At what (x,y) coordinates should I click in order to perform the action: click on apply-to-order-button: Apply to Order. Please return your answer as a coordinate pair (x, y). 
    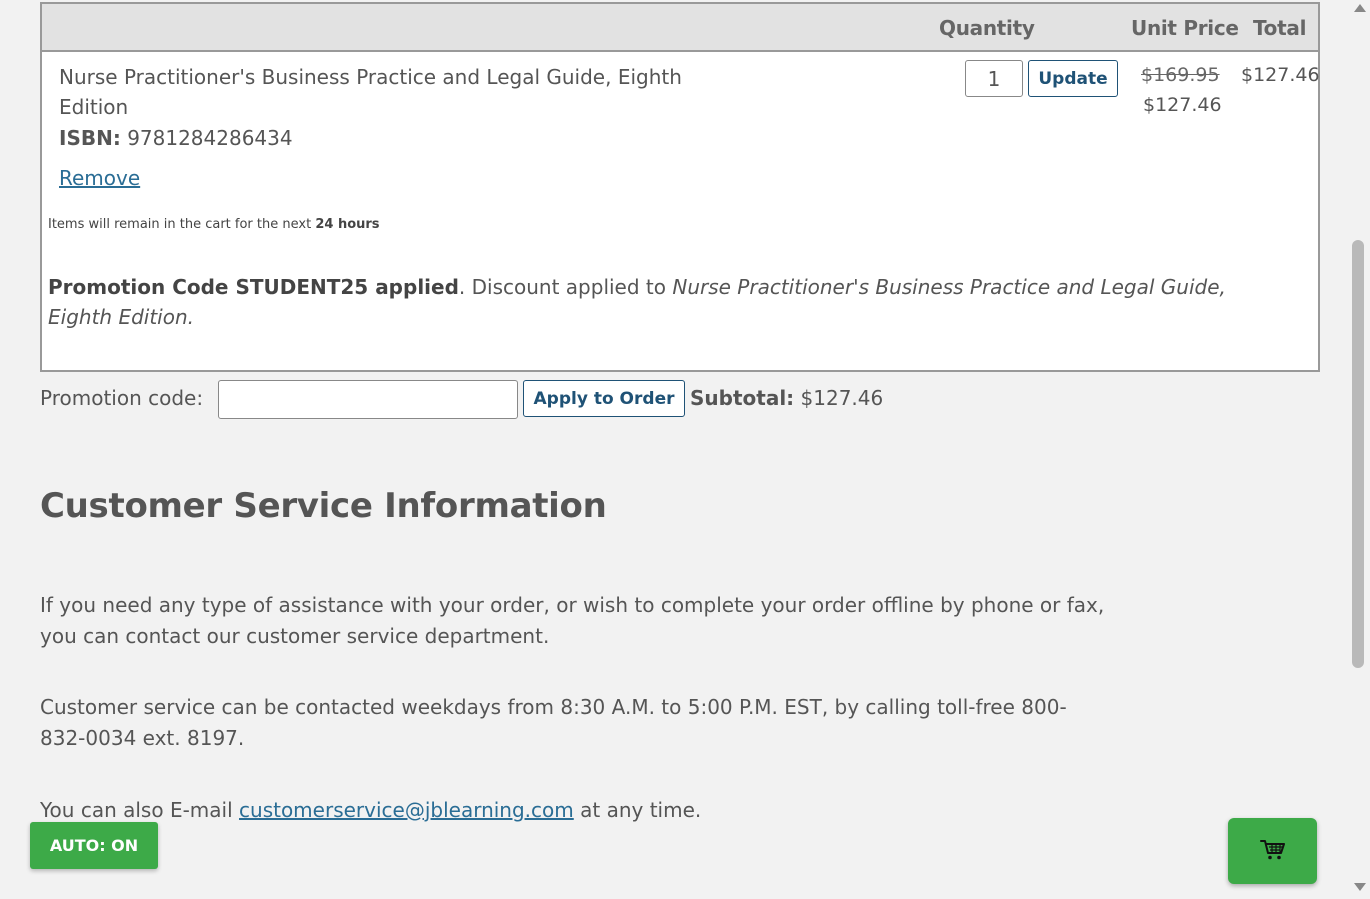
    Looking at the image, I should click on (604, 398).